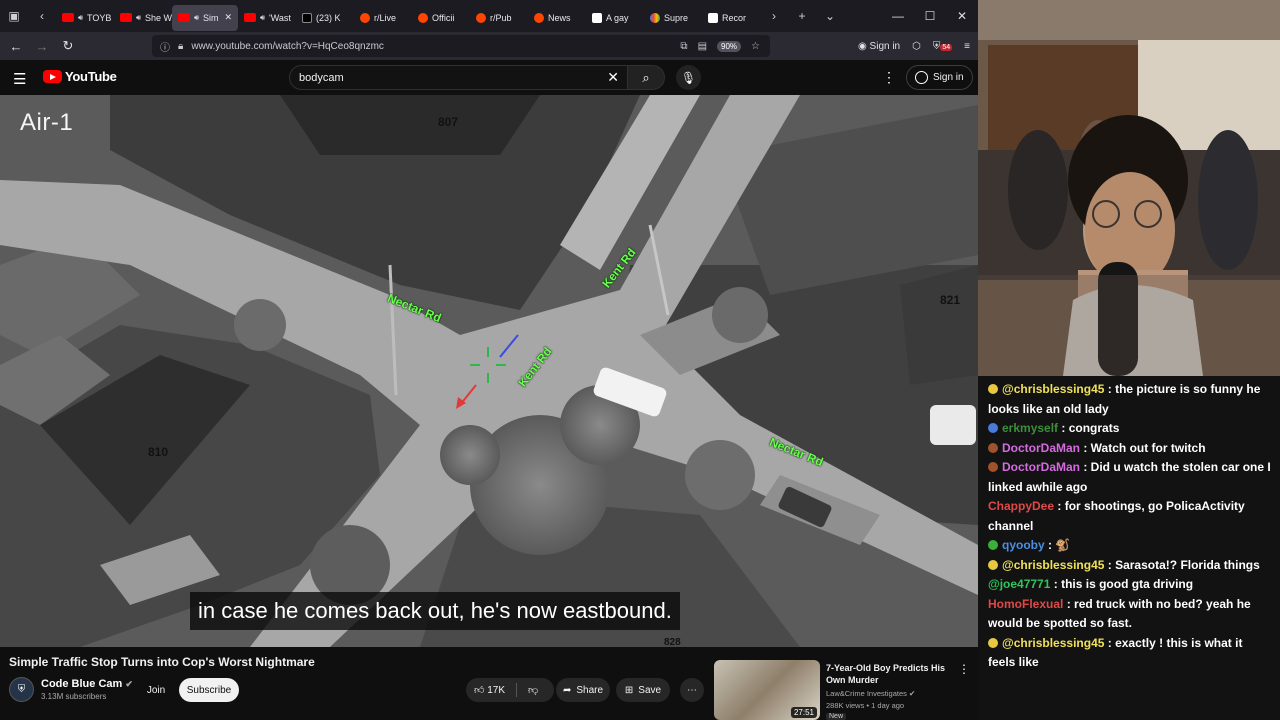  Describe the element at coordinates (517, 690) in the screenshot. I see `divider` at that location.